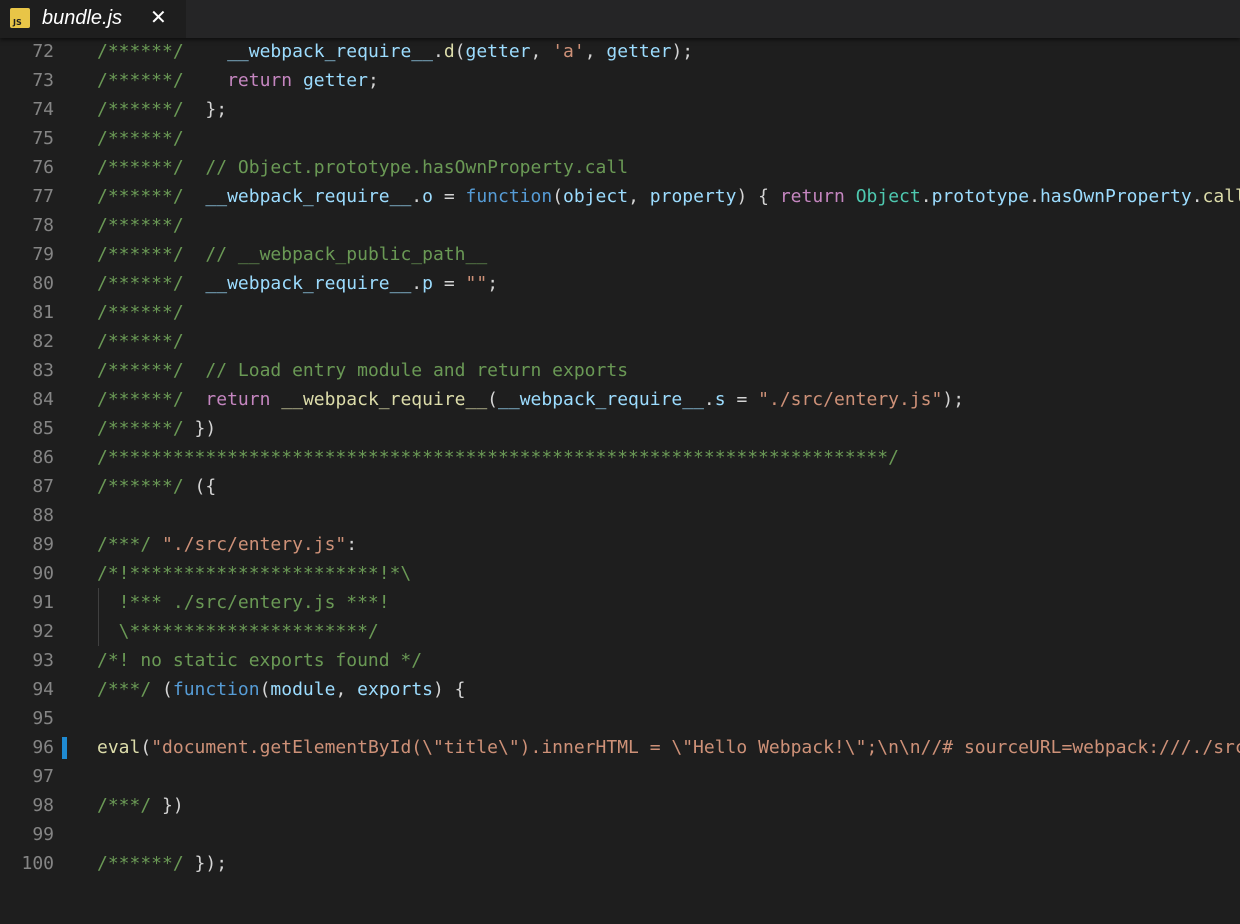 This screenshot has height=924, width=1240. Describe the element at coordinates (43, 573) in the screenshot. I see `line-number: 90` at that location.